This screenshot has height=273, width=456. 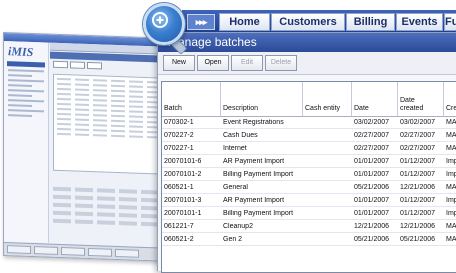 I want to click on background-app-logo: iMIS, so click(x=21, y=52).